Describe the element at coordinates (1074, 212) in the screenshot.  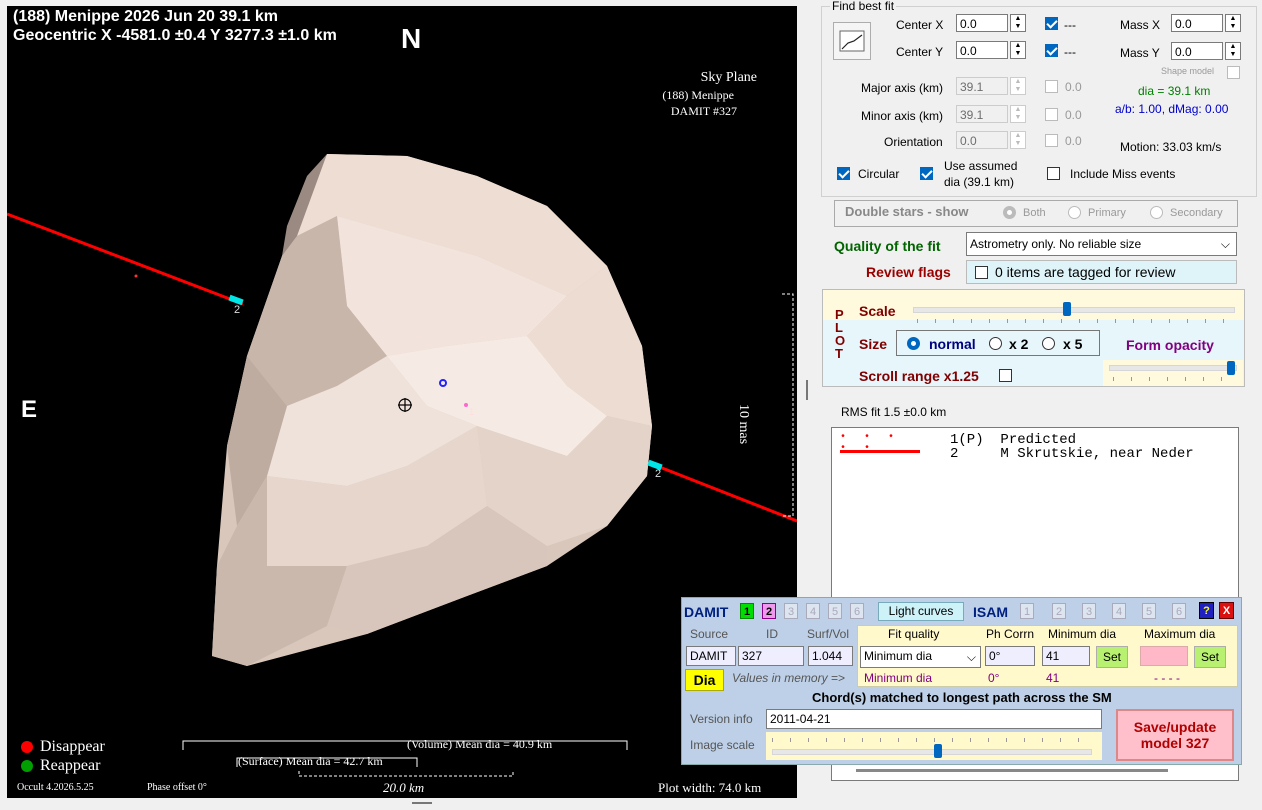
I see `double-primary-radio` at that location.